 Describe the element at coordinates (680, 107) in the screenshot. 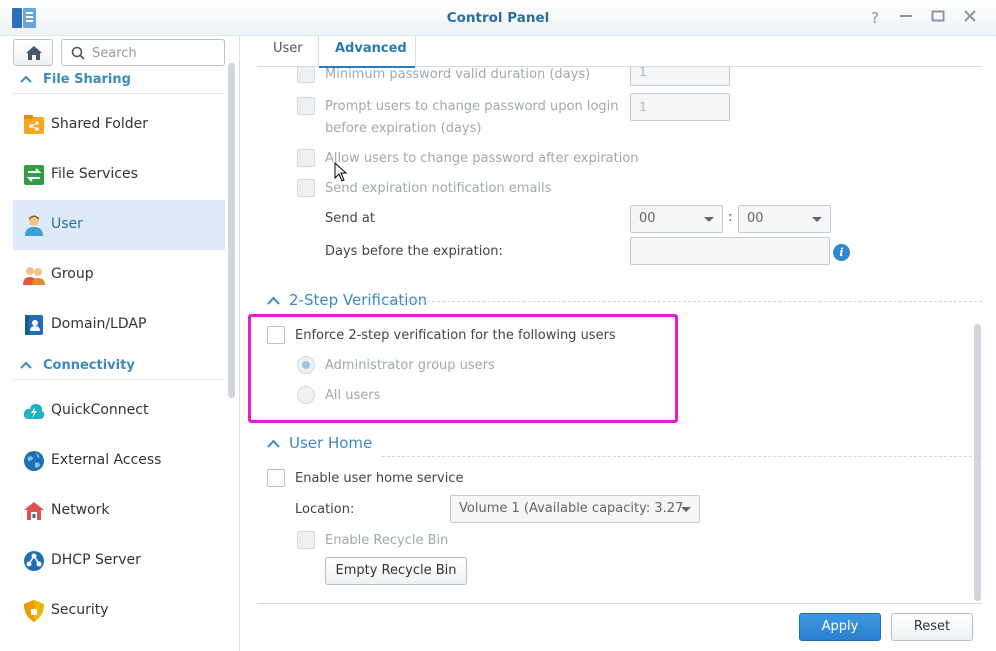

I see `prompt-days-field: 1` at that location.